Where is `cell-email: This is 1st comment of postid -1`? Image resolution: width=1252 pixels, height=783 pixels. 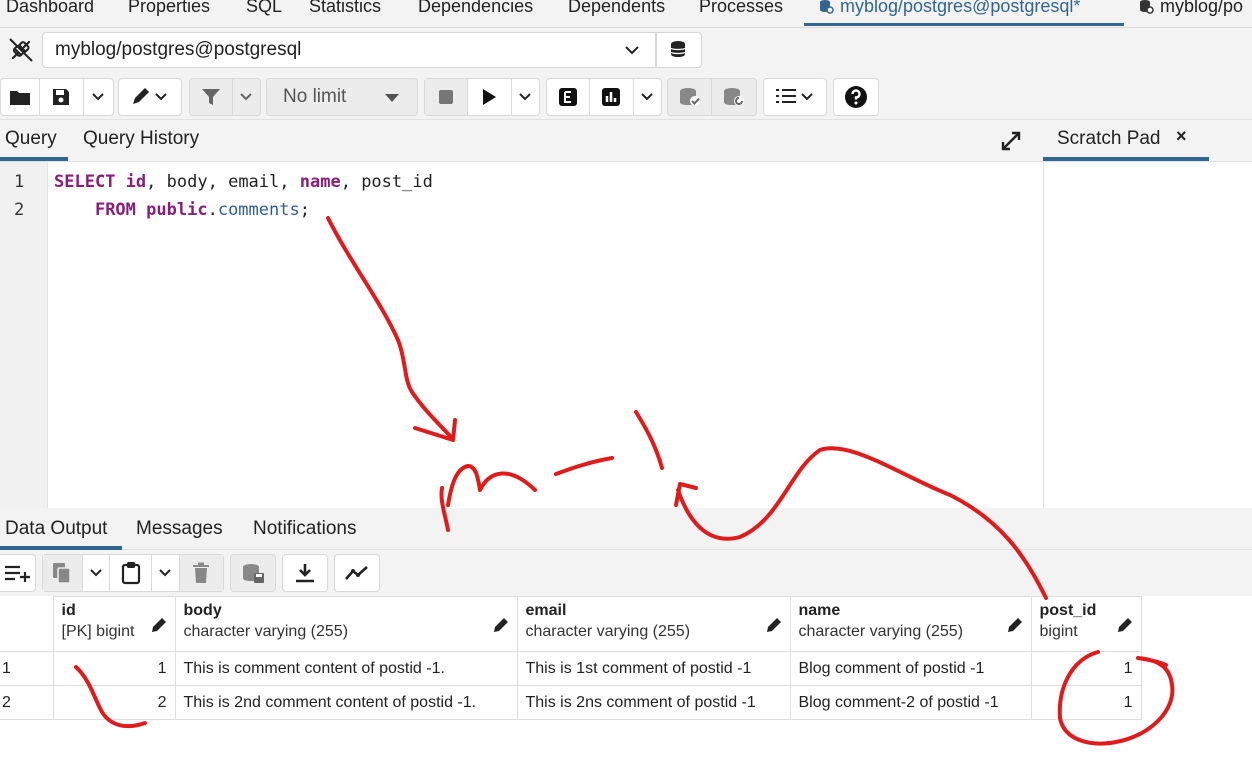 cell-email: This is 1st comment of postid -1 is located at coordinates (653, 668).